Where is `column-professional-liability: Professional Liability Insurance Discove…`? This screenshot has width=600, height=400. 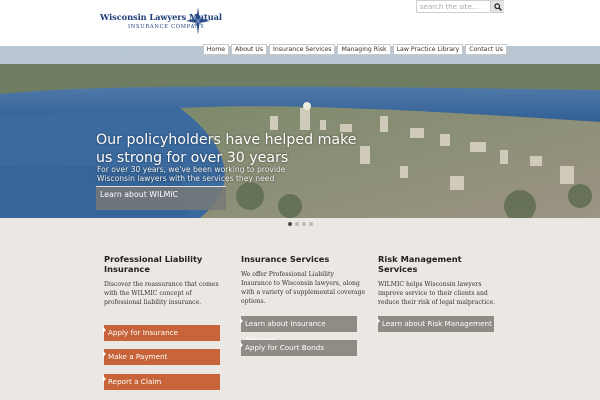 column-professional-liability: Professional Liability Insurance Discove… is located at coordinates (166, 280).